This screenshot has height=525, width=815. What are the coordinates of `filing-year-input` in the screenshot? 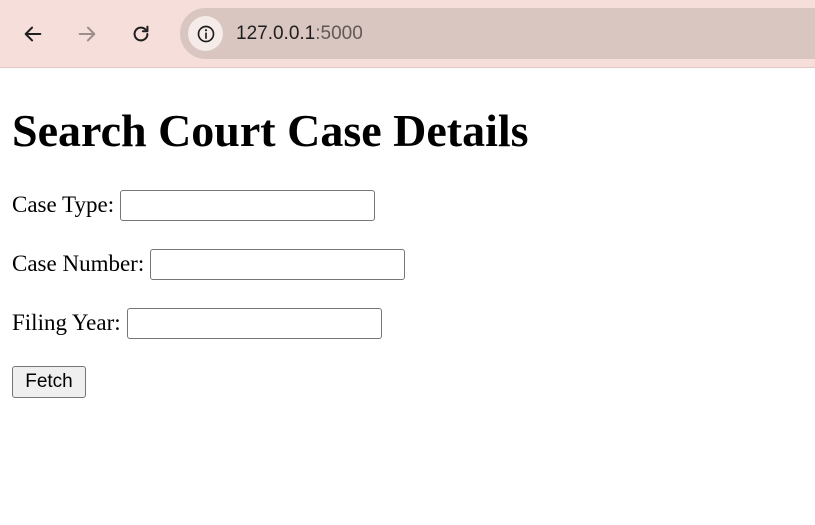 It's located at (254, 323).